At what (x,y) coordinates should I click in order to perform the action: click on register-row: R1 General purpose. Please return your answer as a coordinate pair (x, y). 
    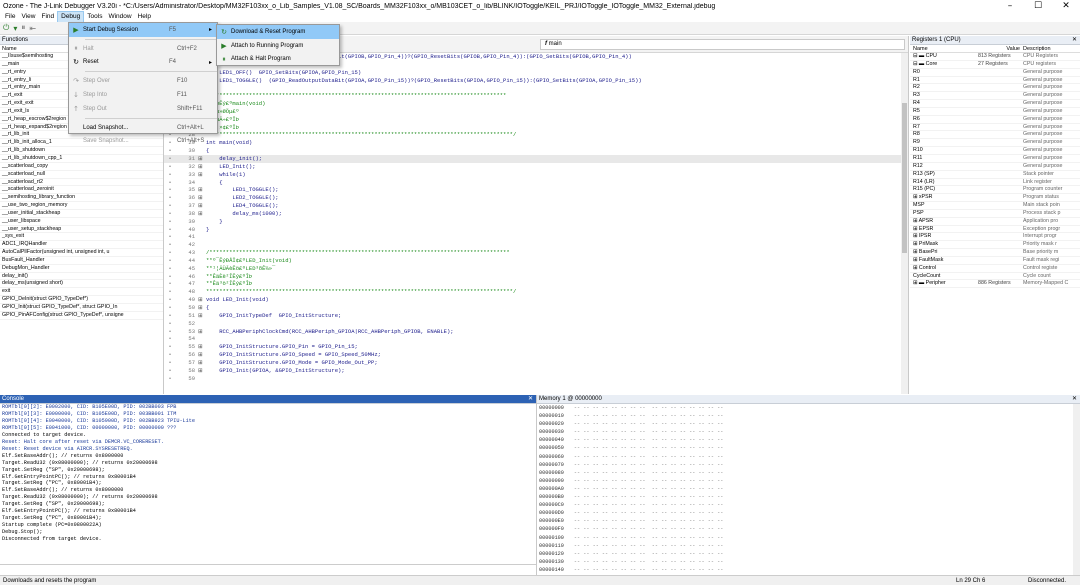
    Looking at the image, I should click on (995, 81).